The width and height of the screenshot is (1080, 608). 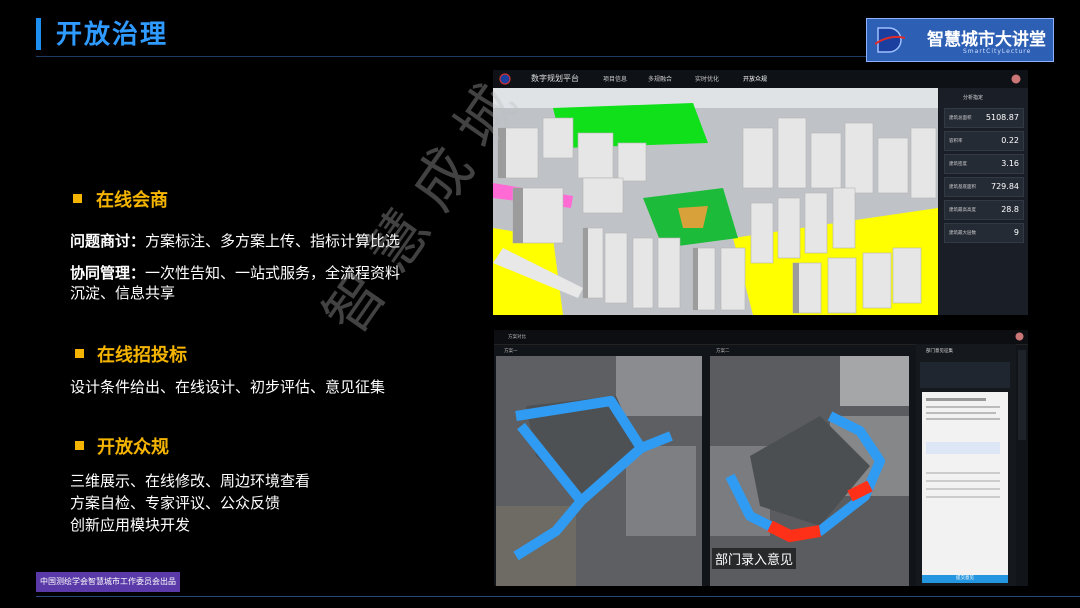 I want to click on metric-card: 建筑基底面积 729.84, so click(x=984, y=187).